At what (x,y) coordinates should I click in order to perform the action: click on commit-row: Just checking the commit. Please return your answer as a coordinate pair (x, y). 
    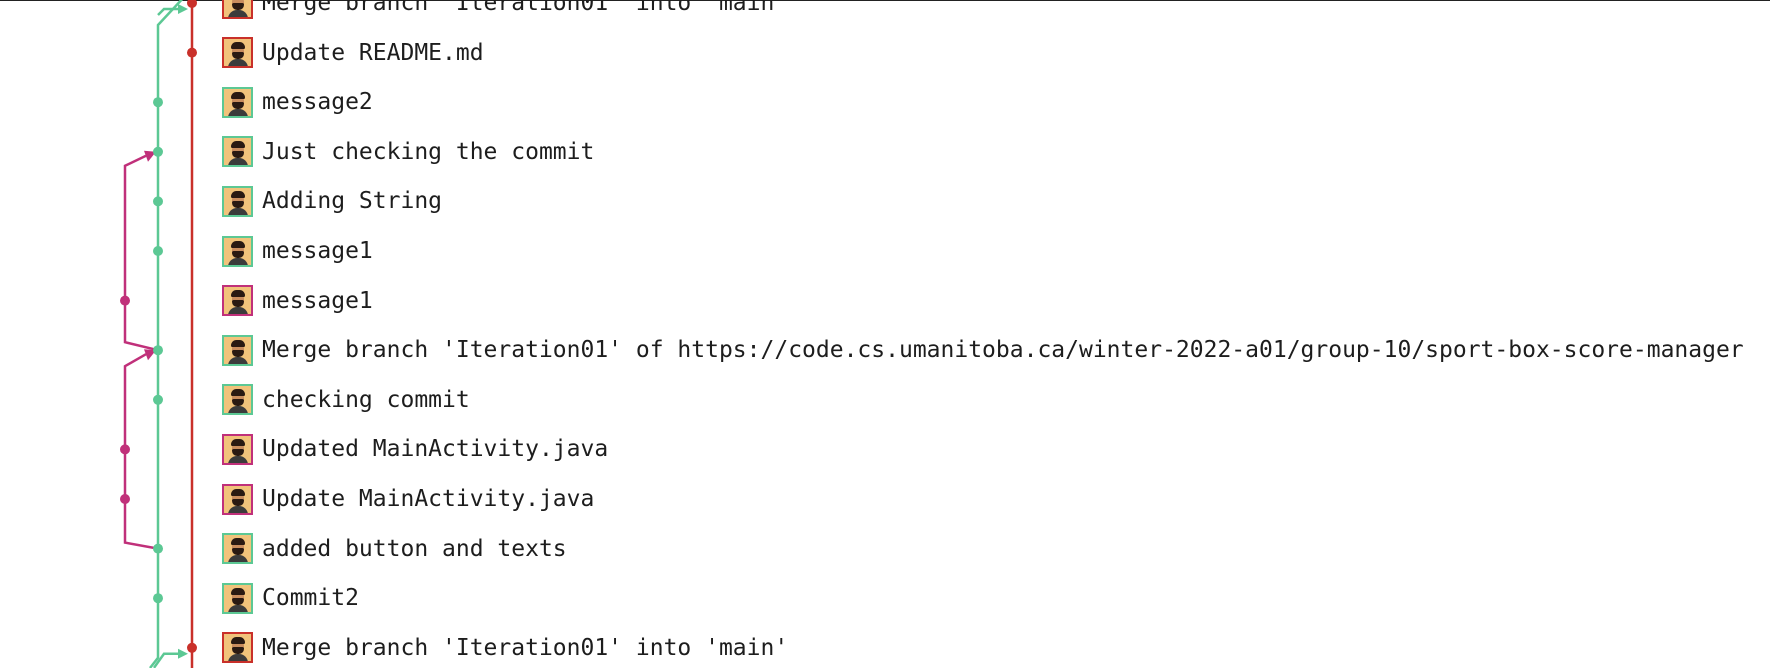
    Looking at the image, I should click on (408, 152).